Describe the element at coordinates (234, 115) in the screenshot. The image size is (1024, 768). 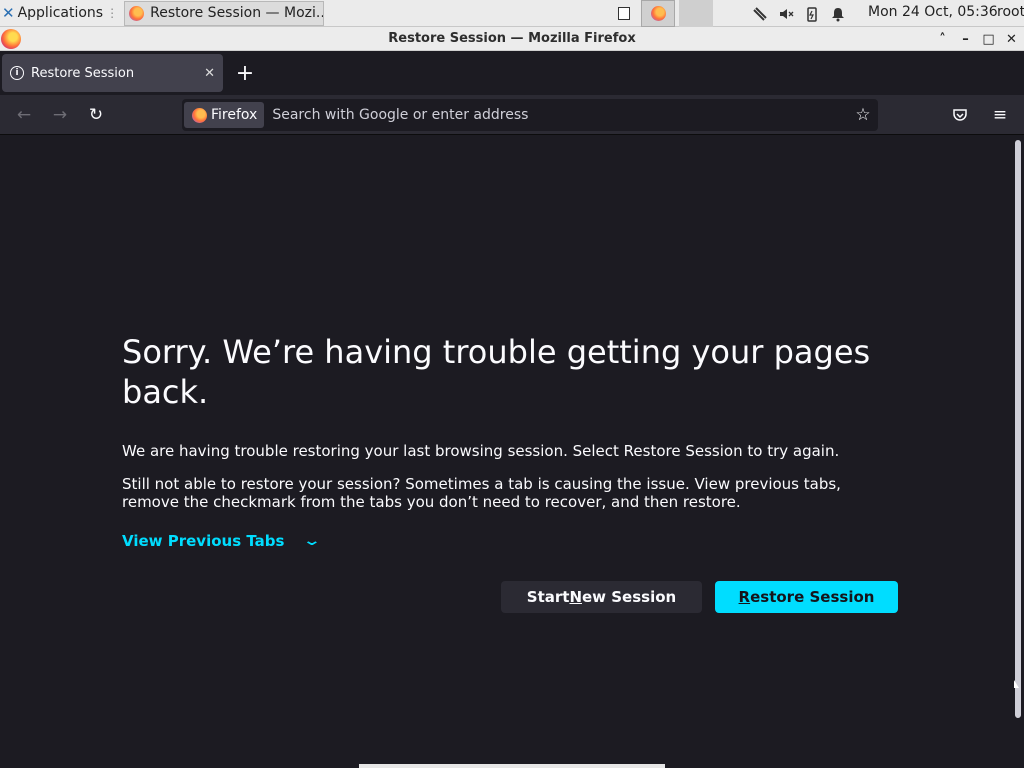
I see `identity-label: Firefox` at that location.